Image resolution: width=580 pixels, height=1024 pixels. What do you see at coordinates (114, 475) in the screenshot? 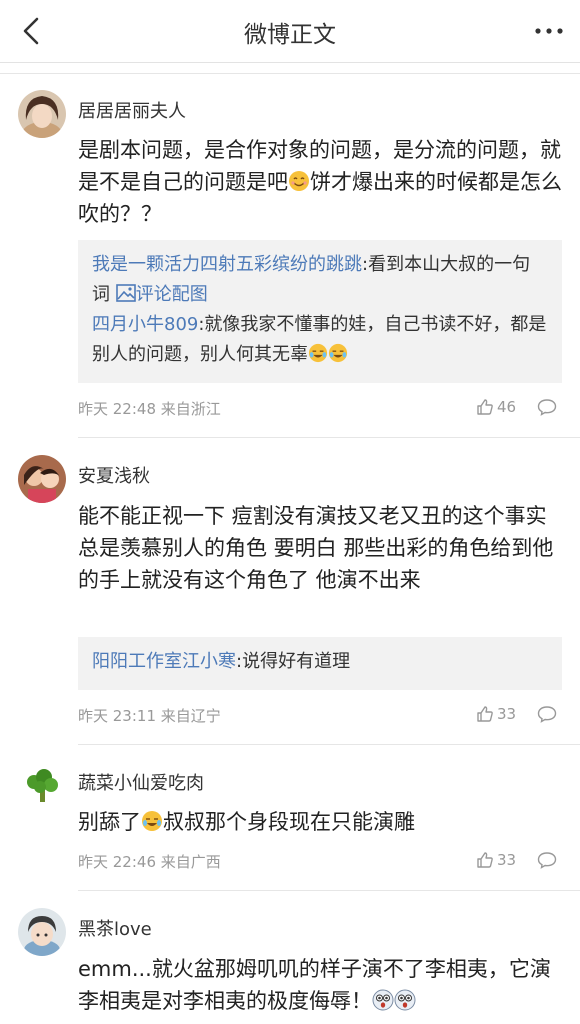
I see `comment-username: 安夏浅秋` at bounding box center [114, 475].